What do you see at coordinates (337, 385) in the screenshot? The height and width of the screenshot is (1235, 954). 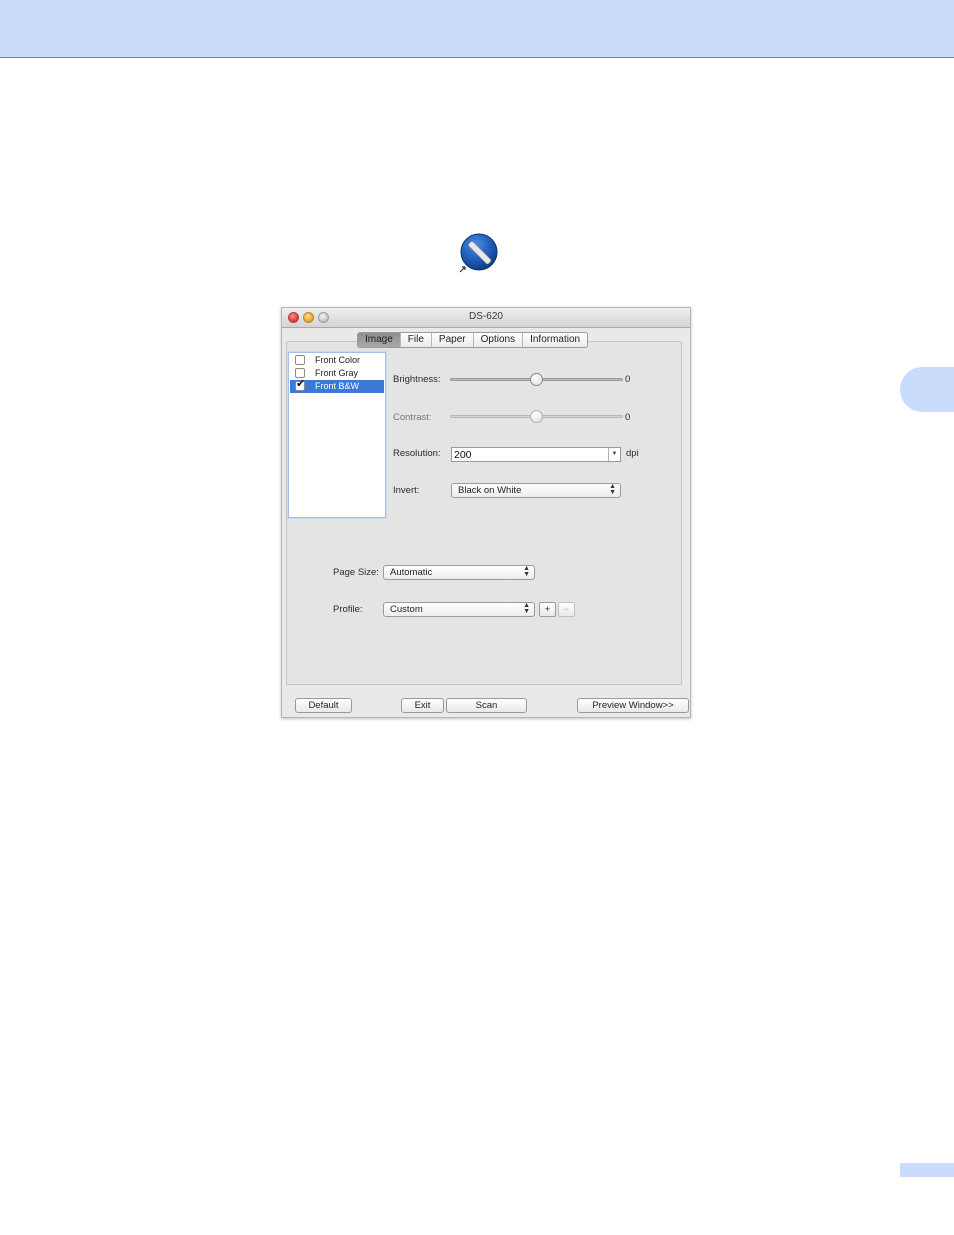 I see `list-item-front-bw: ✔ Front B&W` at bounding box center [337, 385].